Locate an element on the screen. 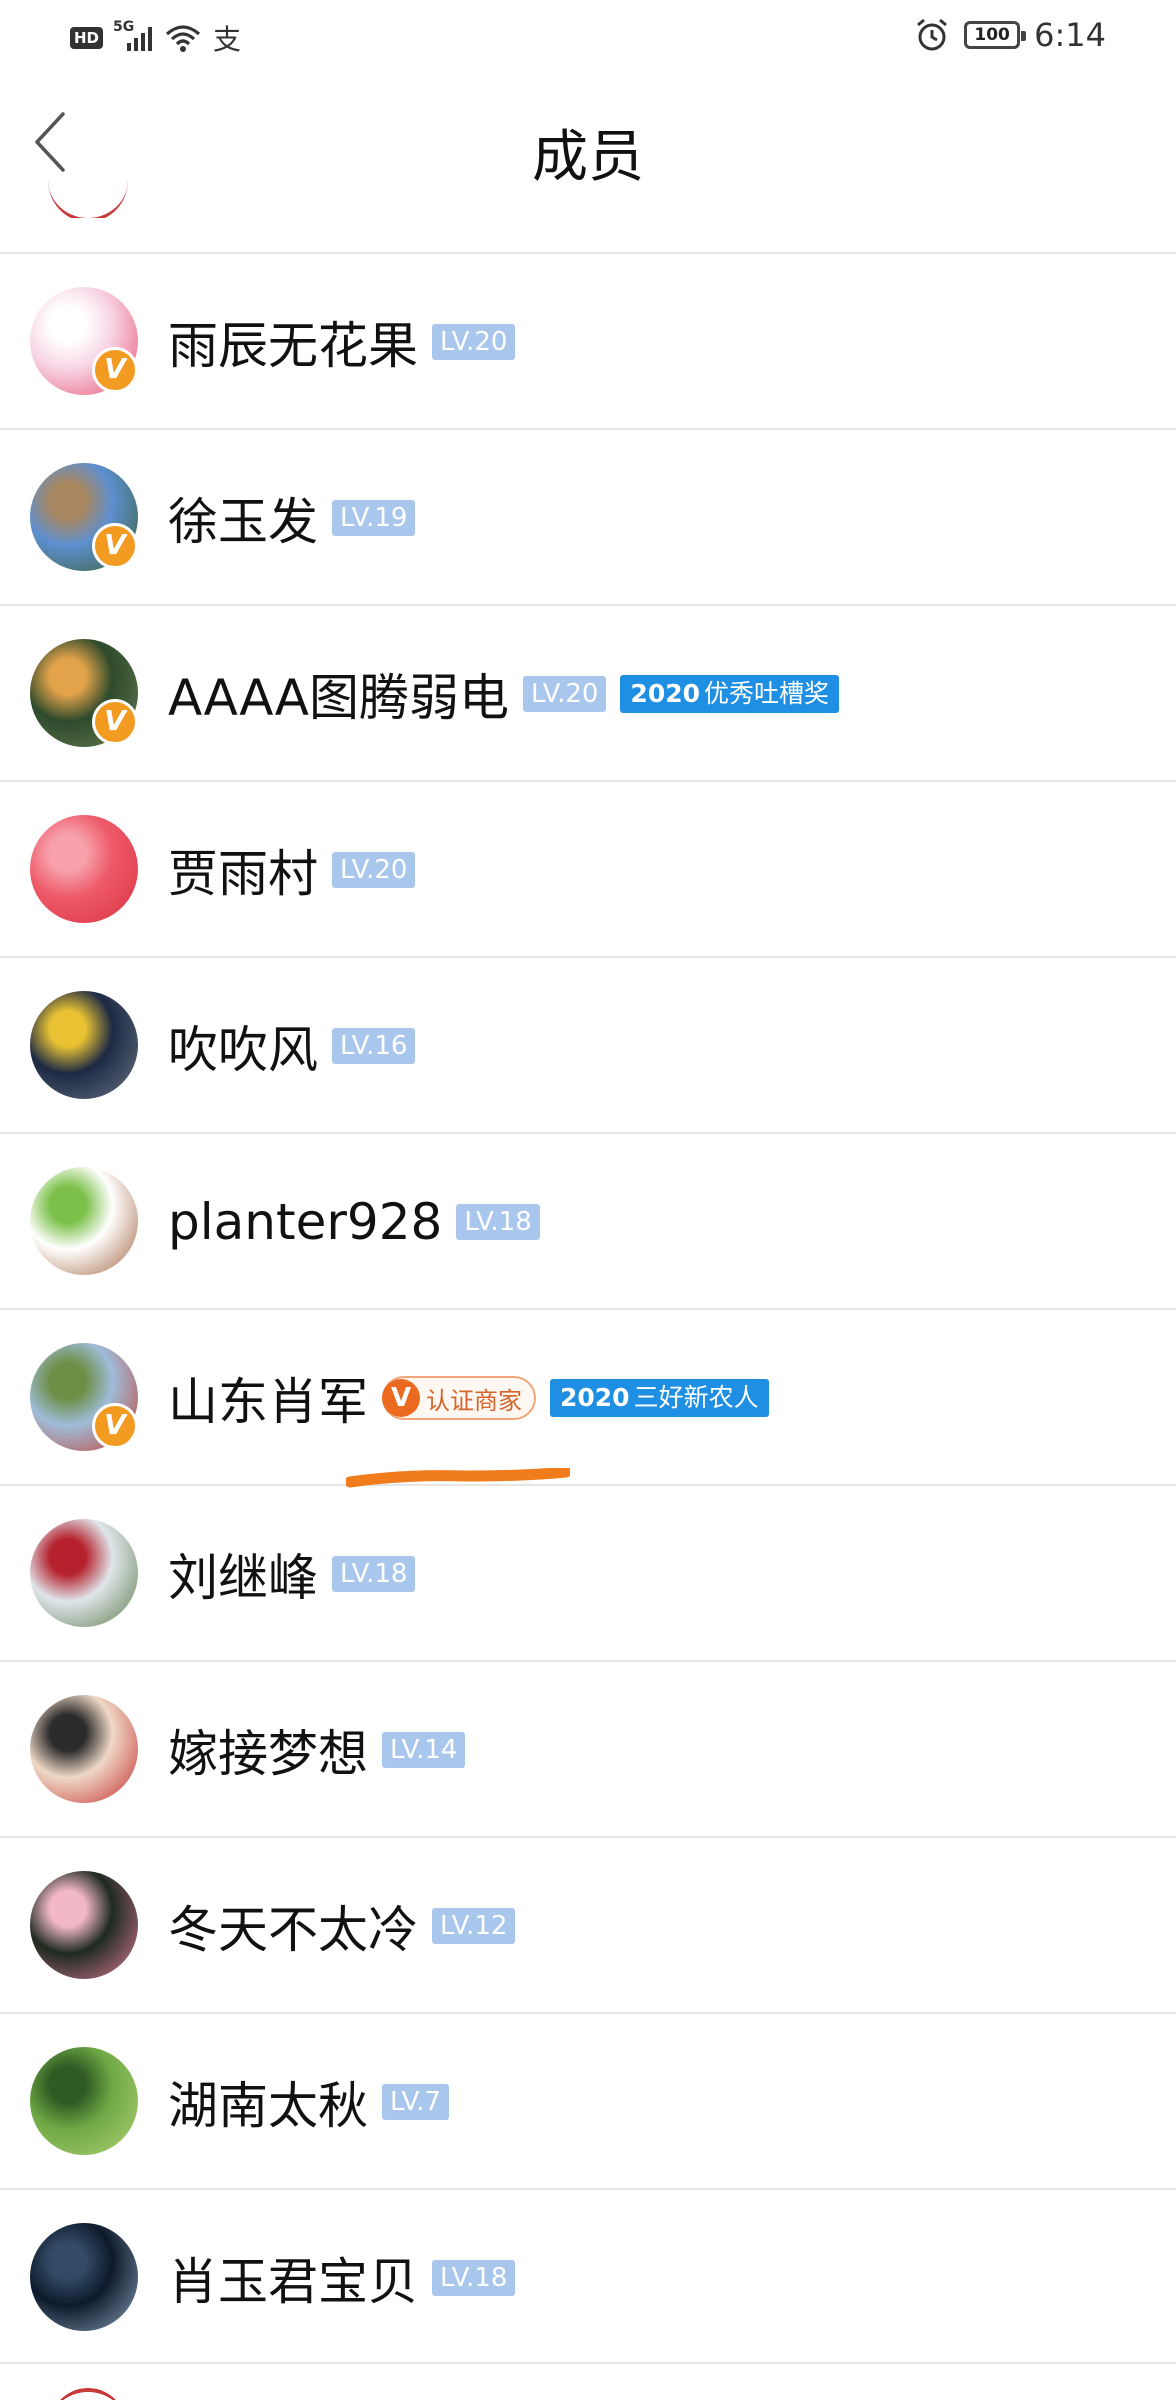  cellular-signal-icon: 5G is located at coordinates (133, 36).